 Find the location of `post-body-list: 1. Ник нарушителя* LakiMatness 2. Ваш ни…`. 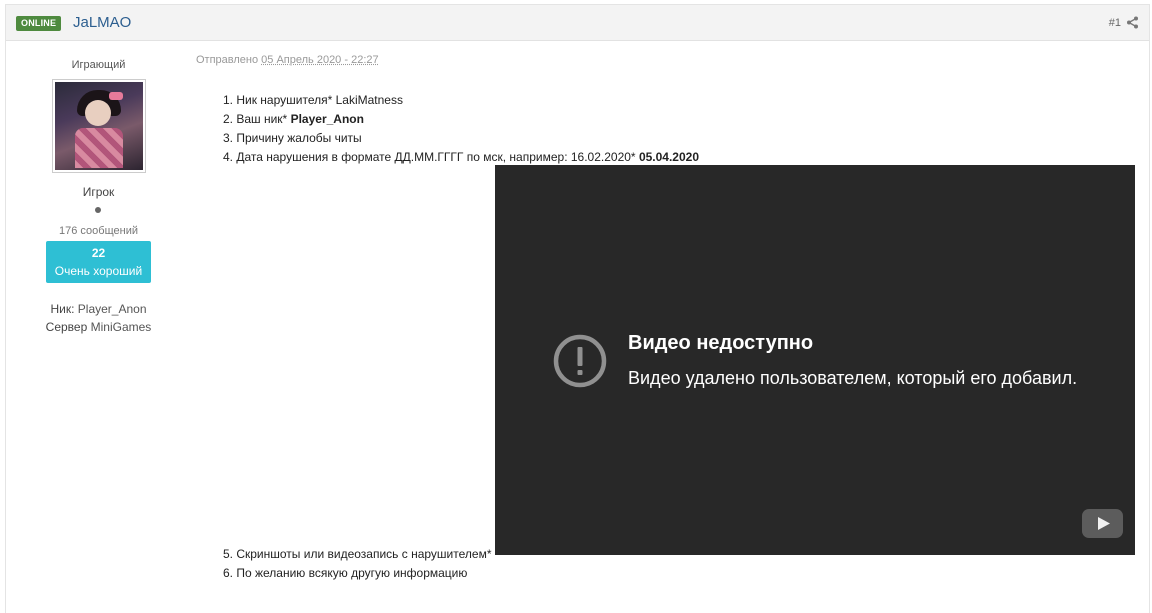

post-body-list: 1. Ник нарушителя* LakiMatness 2. Ваш ни… is located at coordinates (461, 129).